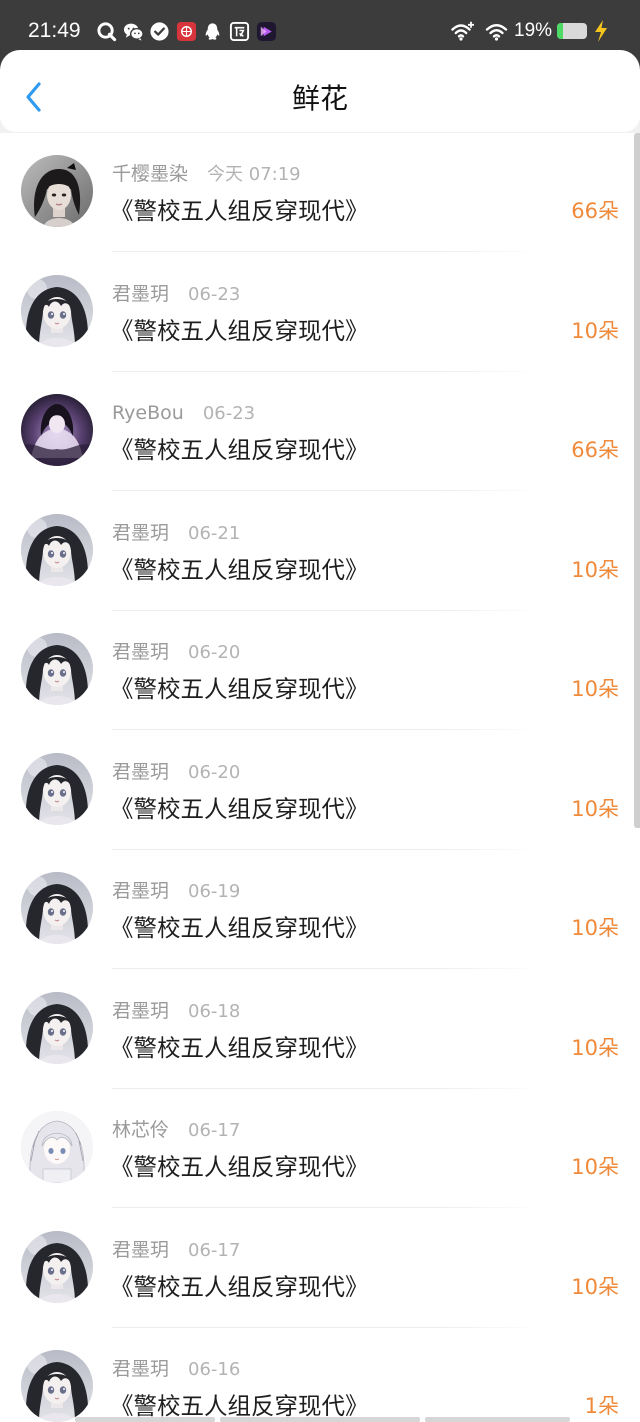 This screenshot has width=640, height=1422. Describe the element at coordinates (320, 193) in the screenshot. I see `flower-record-item: 千樱墨染 今天 07:19 《警校五人组反穿现代》 66朵` at that location.